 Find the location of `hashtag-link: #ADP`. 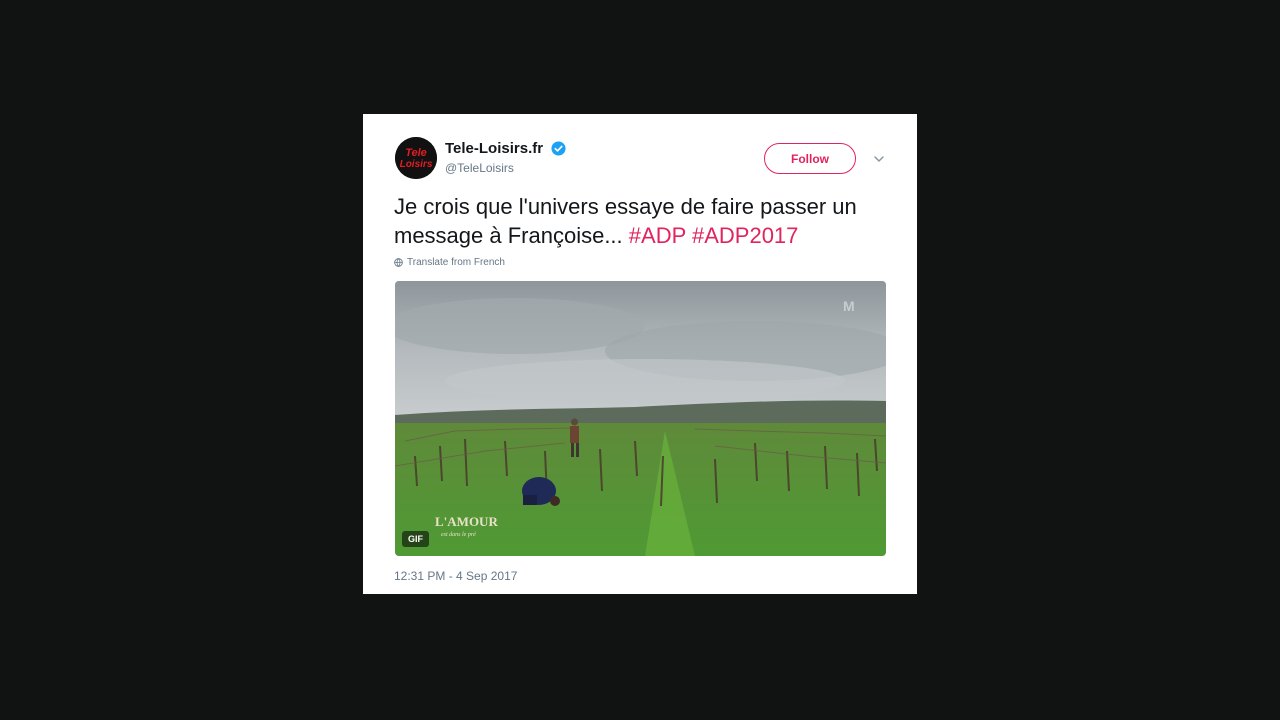

hashtag-link: #ADP is located at coordinates (657, 235).